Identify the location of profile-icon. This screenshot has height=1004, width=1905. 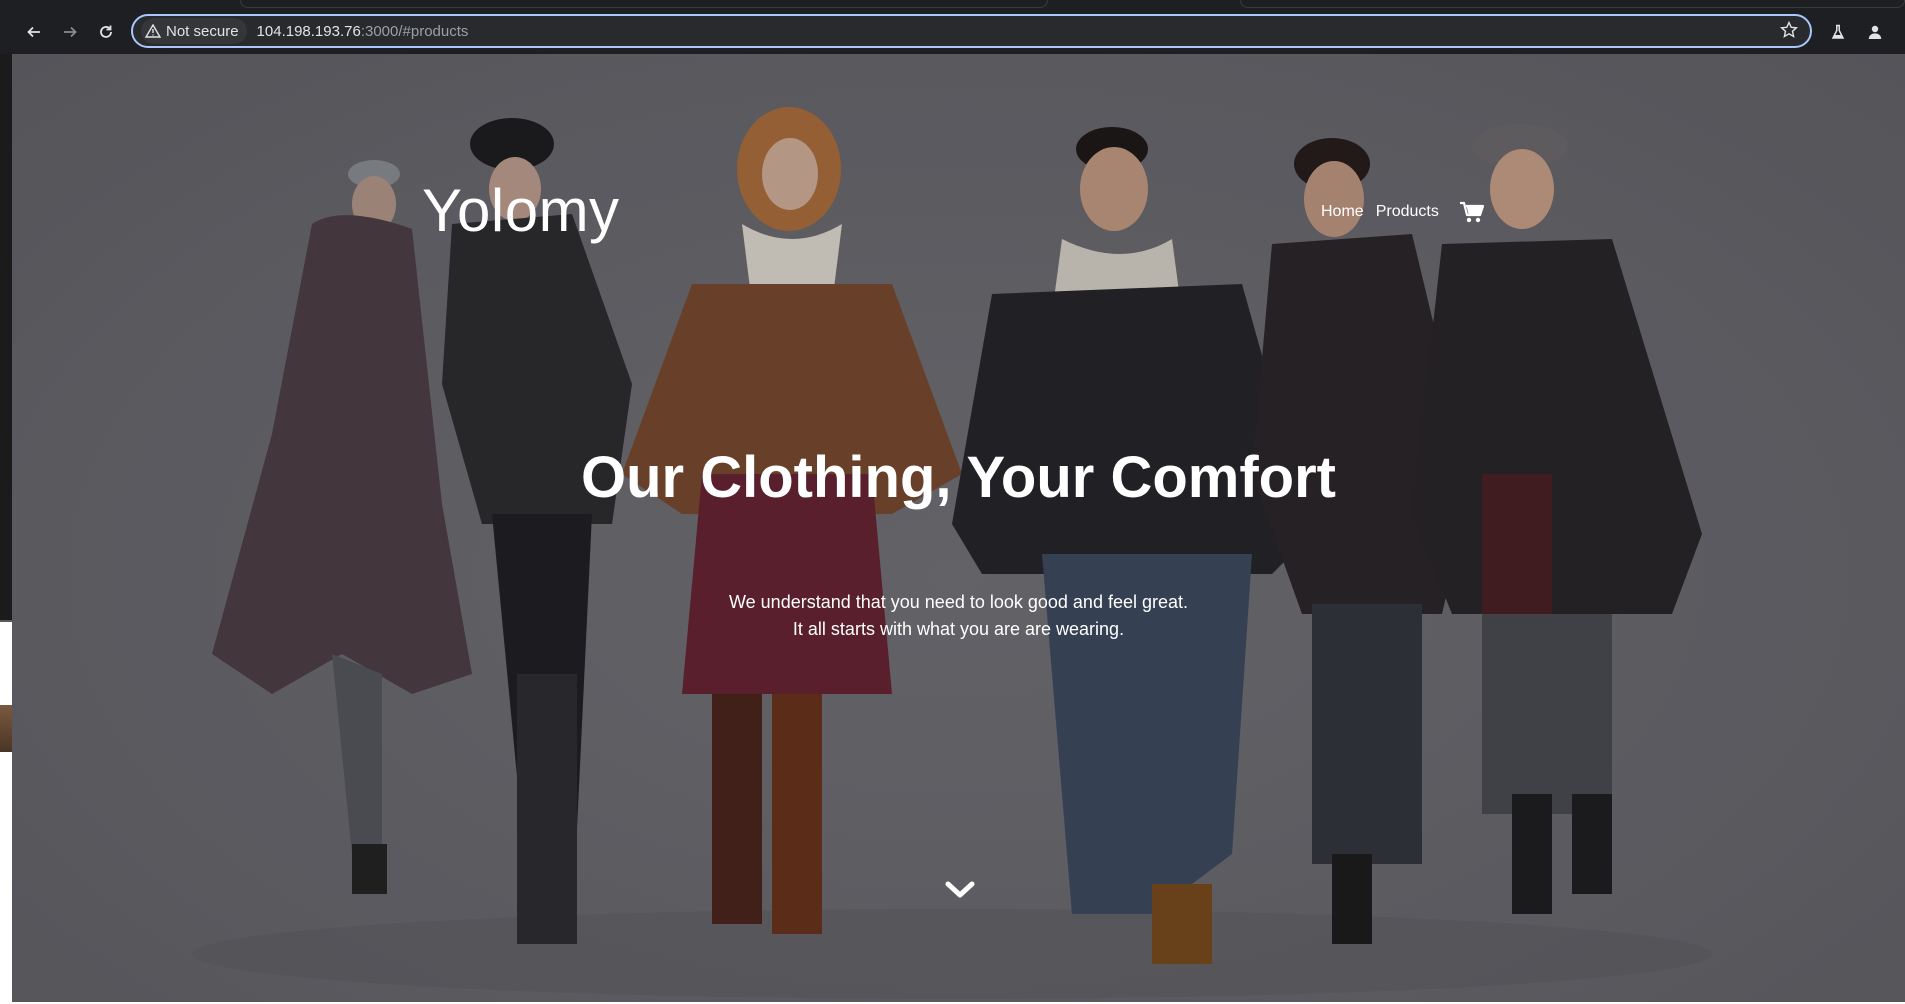
(1875, 32).